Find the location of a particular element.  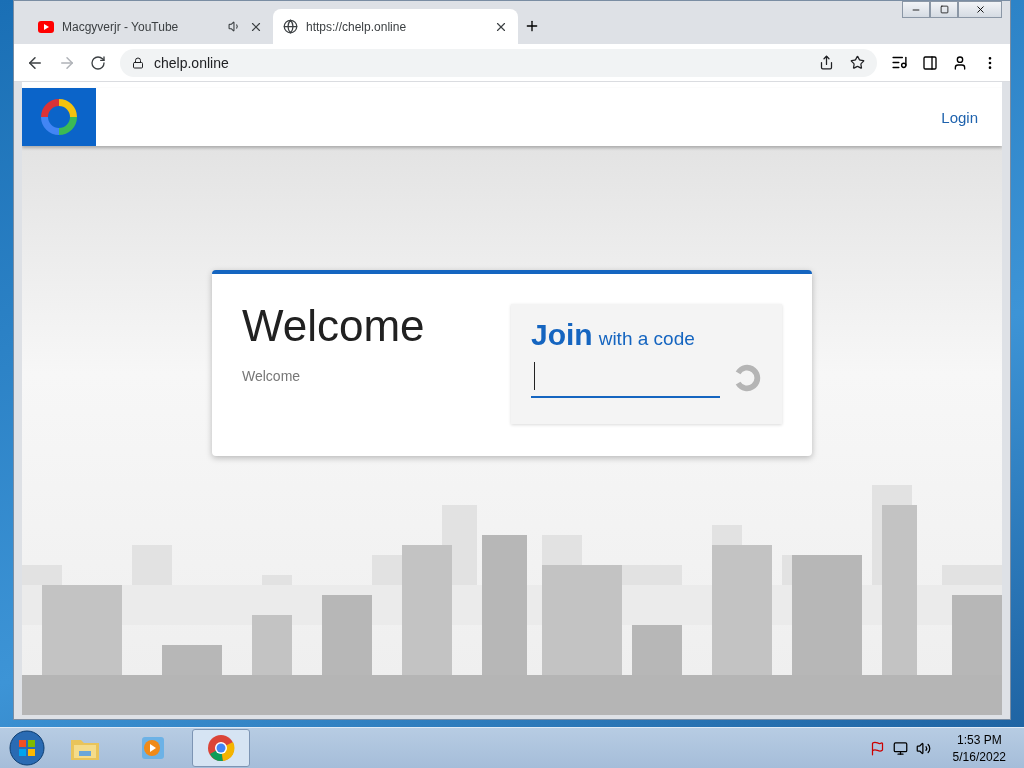

close-icon is located at coordinates (980, 9).